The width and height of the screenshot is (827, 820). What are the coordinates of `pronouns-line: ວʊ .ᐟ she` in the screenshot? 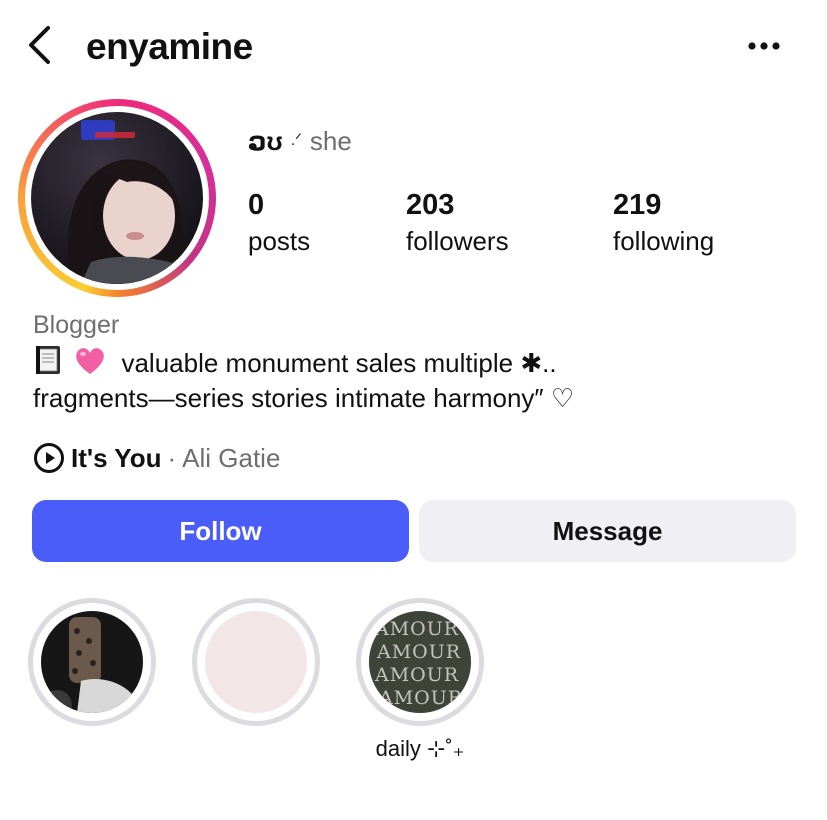 It's located at (300, 141).